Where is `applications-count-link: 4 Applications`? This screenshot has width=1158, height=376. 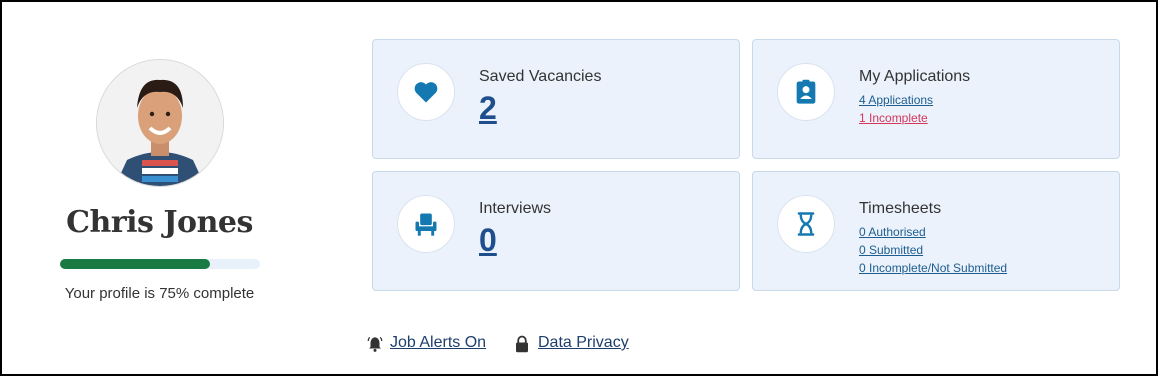
applications-count-link: 4 Applications is located at coordinates (896, 100).